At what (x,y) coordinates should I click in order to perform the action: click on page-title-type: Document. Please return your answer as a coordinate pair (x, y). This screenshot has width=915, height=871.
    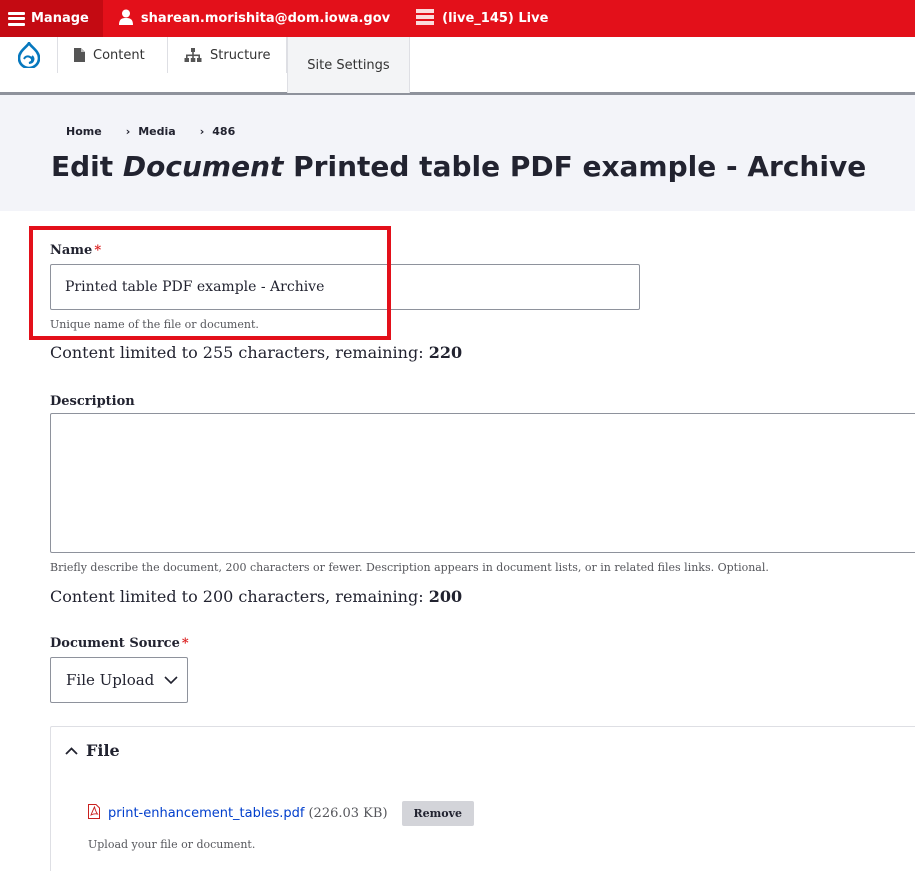
    Looking at the image, I should click on (203, 166).